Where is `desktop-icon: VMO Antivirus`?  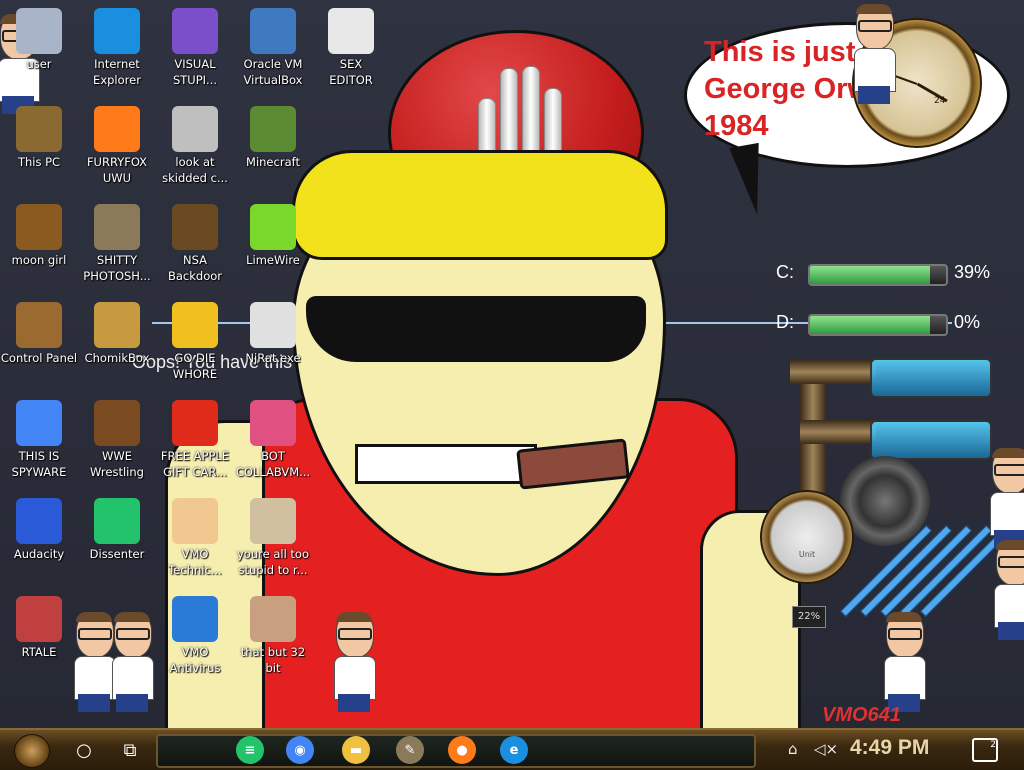 desktop-icon: VMO Antivirus is located at coordinates (195, 637).